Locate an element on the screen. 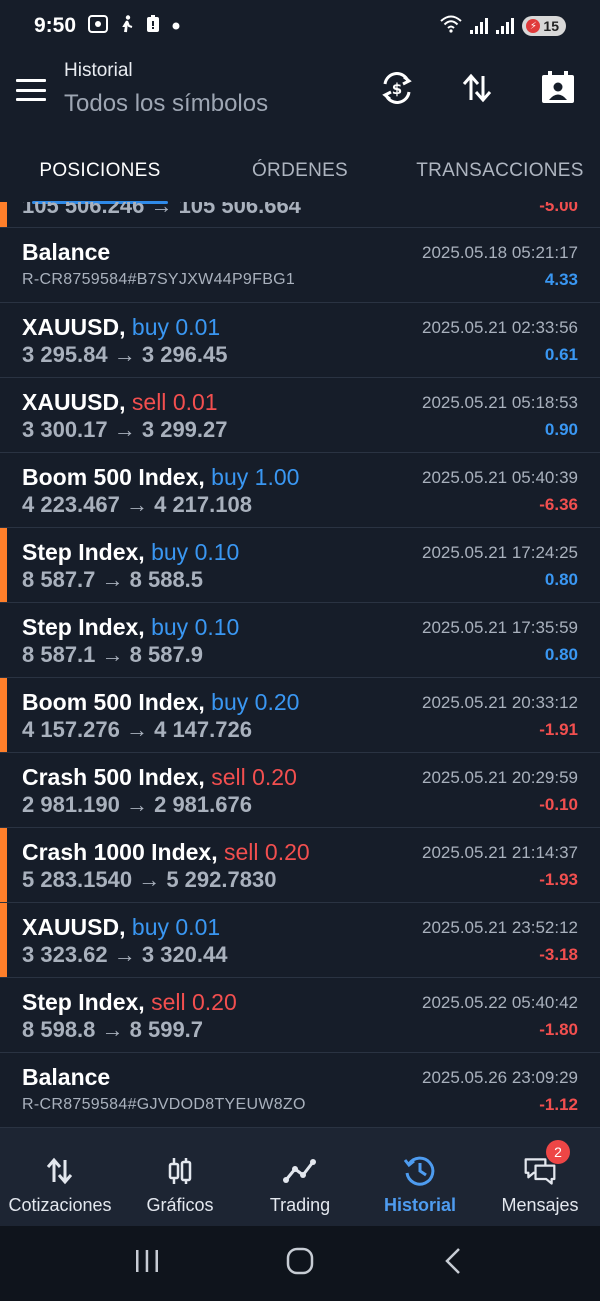 This screenshot has height=1301, width=600. nav-quotes: Cotizaciones is located at coordinates (60, 1177).